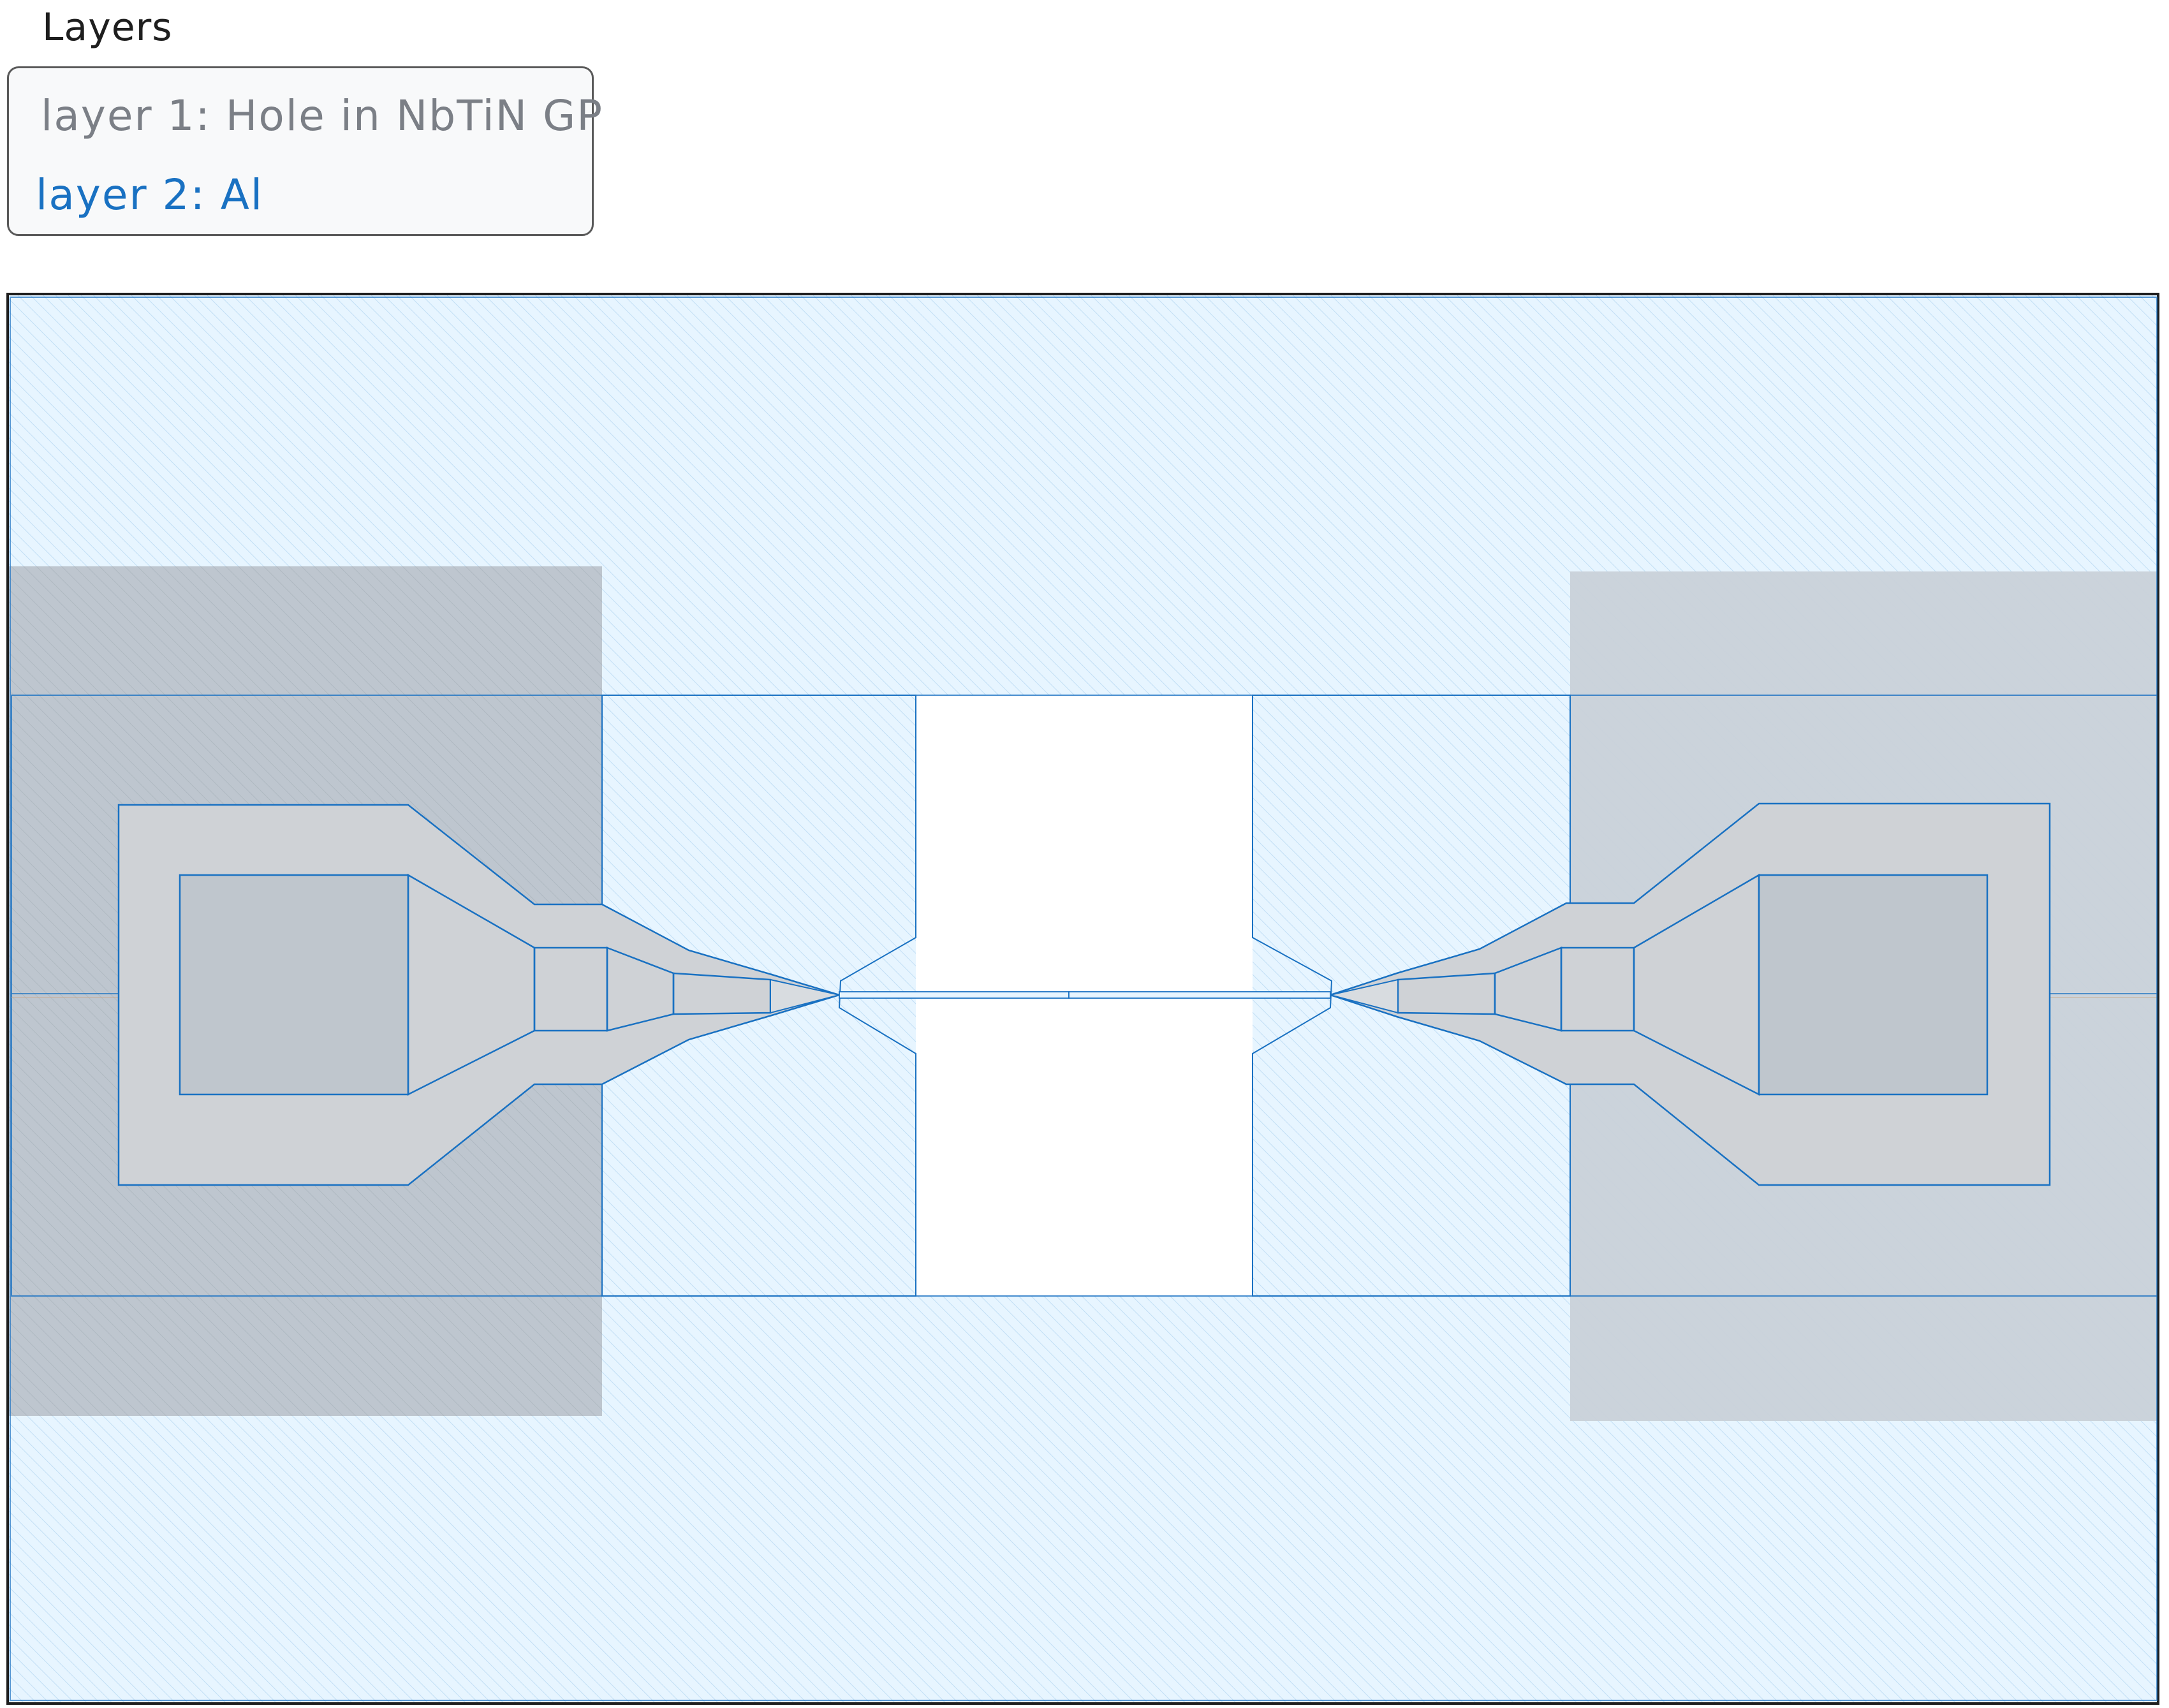 The image size is (2169, 1708). I want to click on junction-wire-left, so click(954, 995).